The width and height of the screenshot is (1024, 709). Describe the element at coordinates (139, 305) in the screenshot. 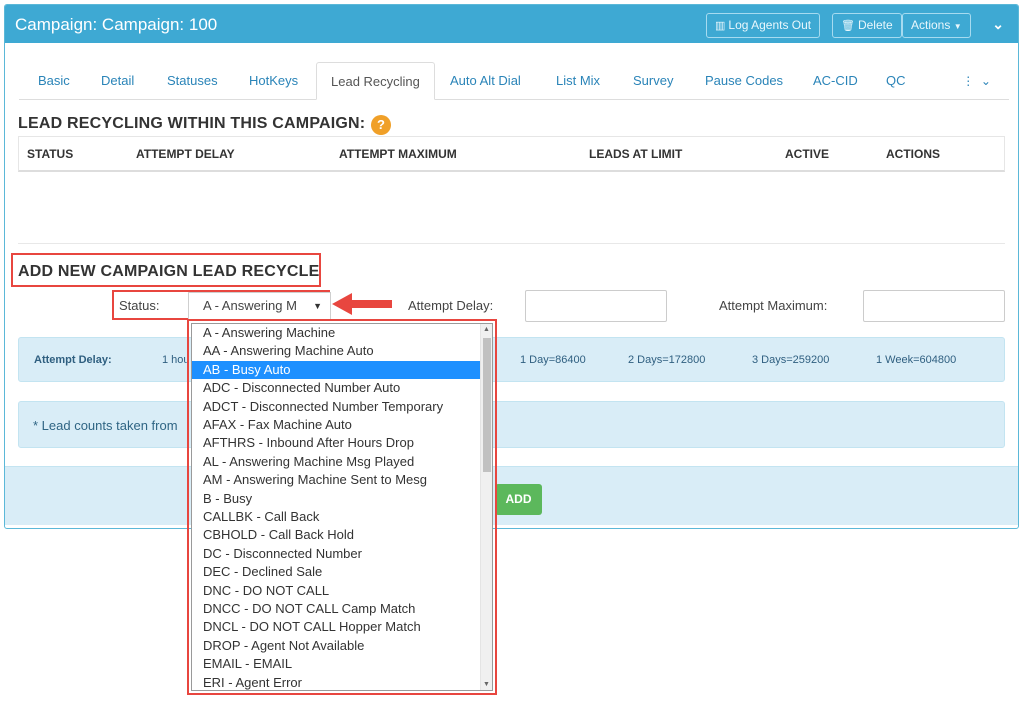

I see `status-label: Status:` at that location.